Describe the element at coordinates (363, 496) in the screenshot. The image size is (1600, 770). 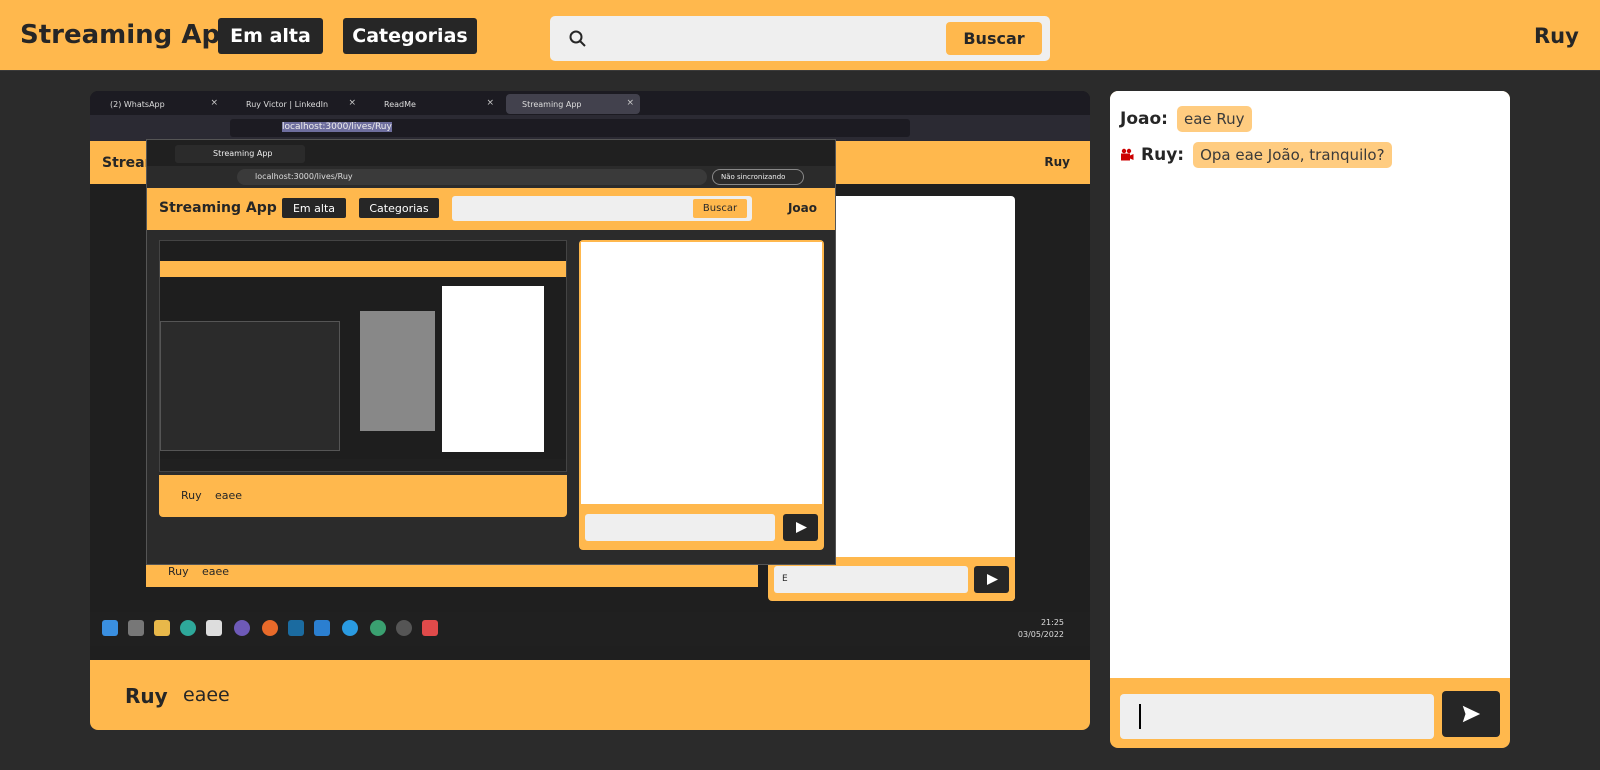
I see `captured-stream-footer: Ruy eaee` at that location.